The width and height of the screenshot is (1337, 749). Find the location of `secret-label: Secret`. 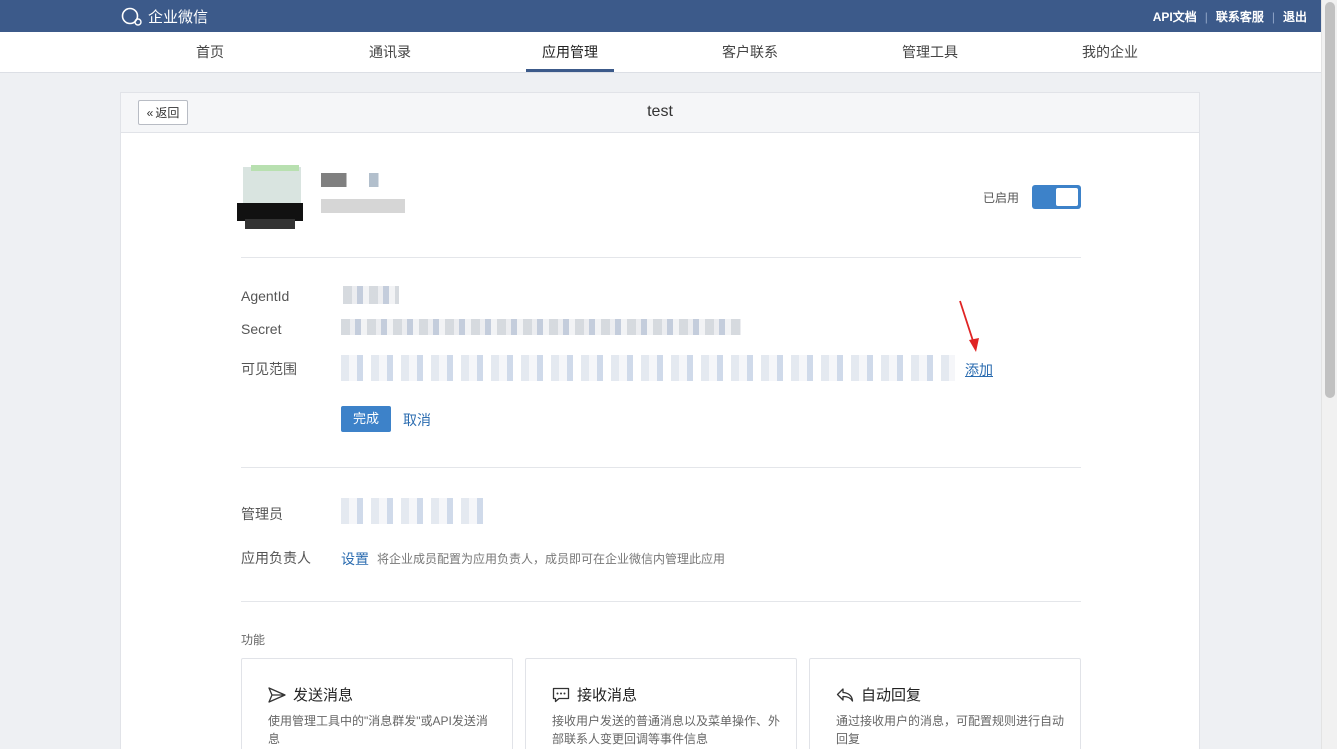

secret-label: Secret is located at coordinates (261, 329).